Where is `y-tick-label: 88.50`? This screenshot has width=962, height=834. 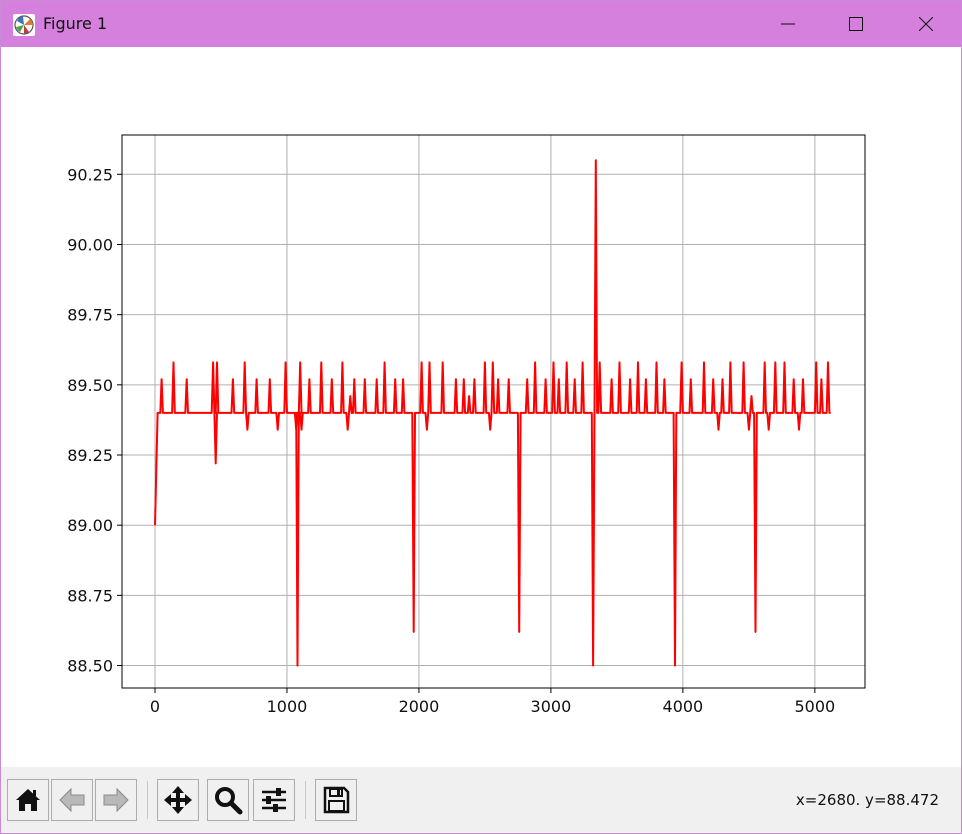 y-tick-label: 88.50 is located at coordinates (90, 666).